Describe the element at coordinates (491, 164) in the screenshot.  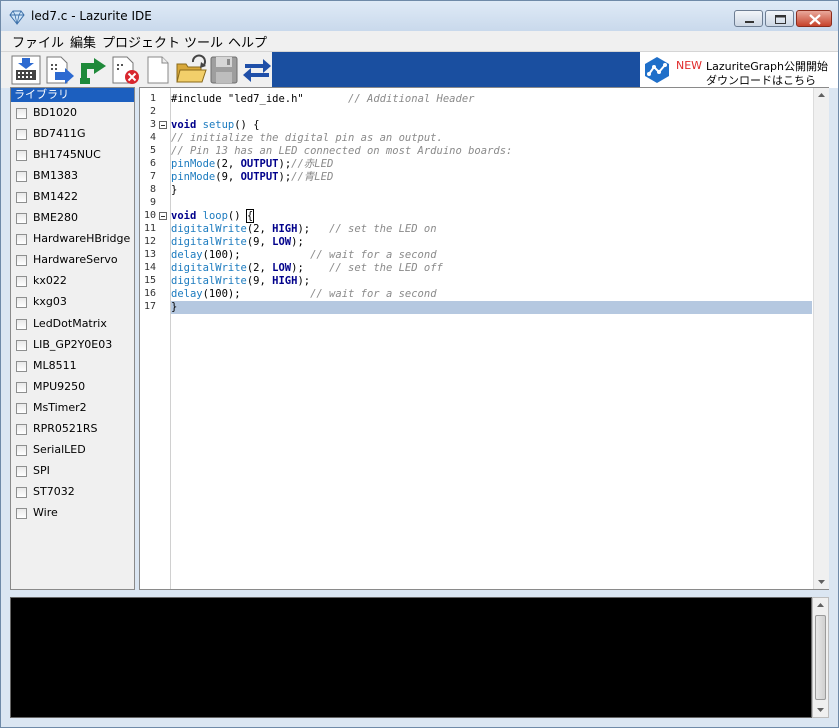
I see `code-line-6: pinMode(2, OUTPUT);//赤LED` at that location.